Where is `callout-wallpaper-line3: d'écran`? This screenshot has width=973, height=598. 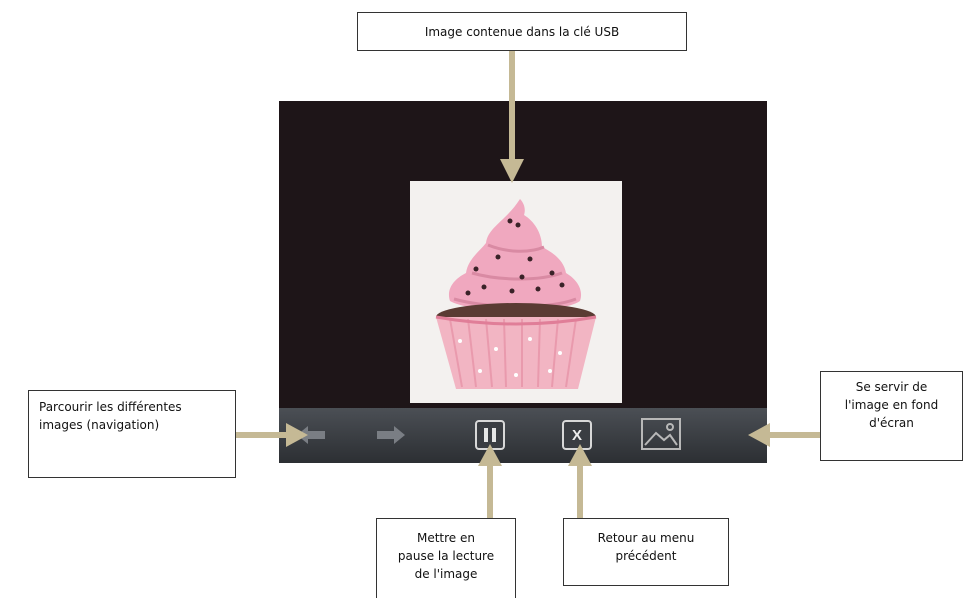
callout-wallpaper-line3: d'écran is located at coordinates (891, 423).